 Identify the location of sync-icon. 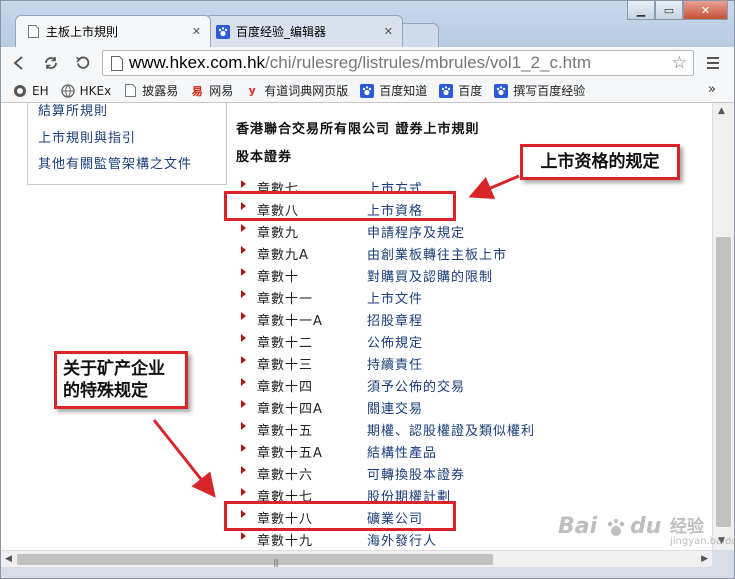
(51, 63).